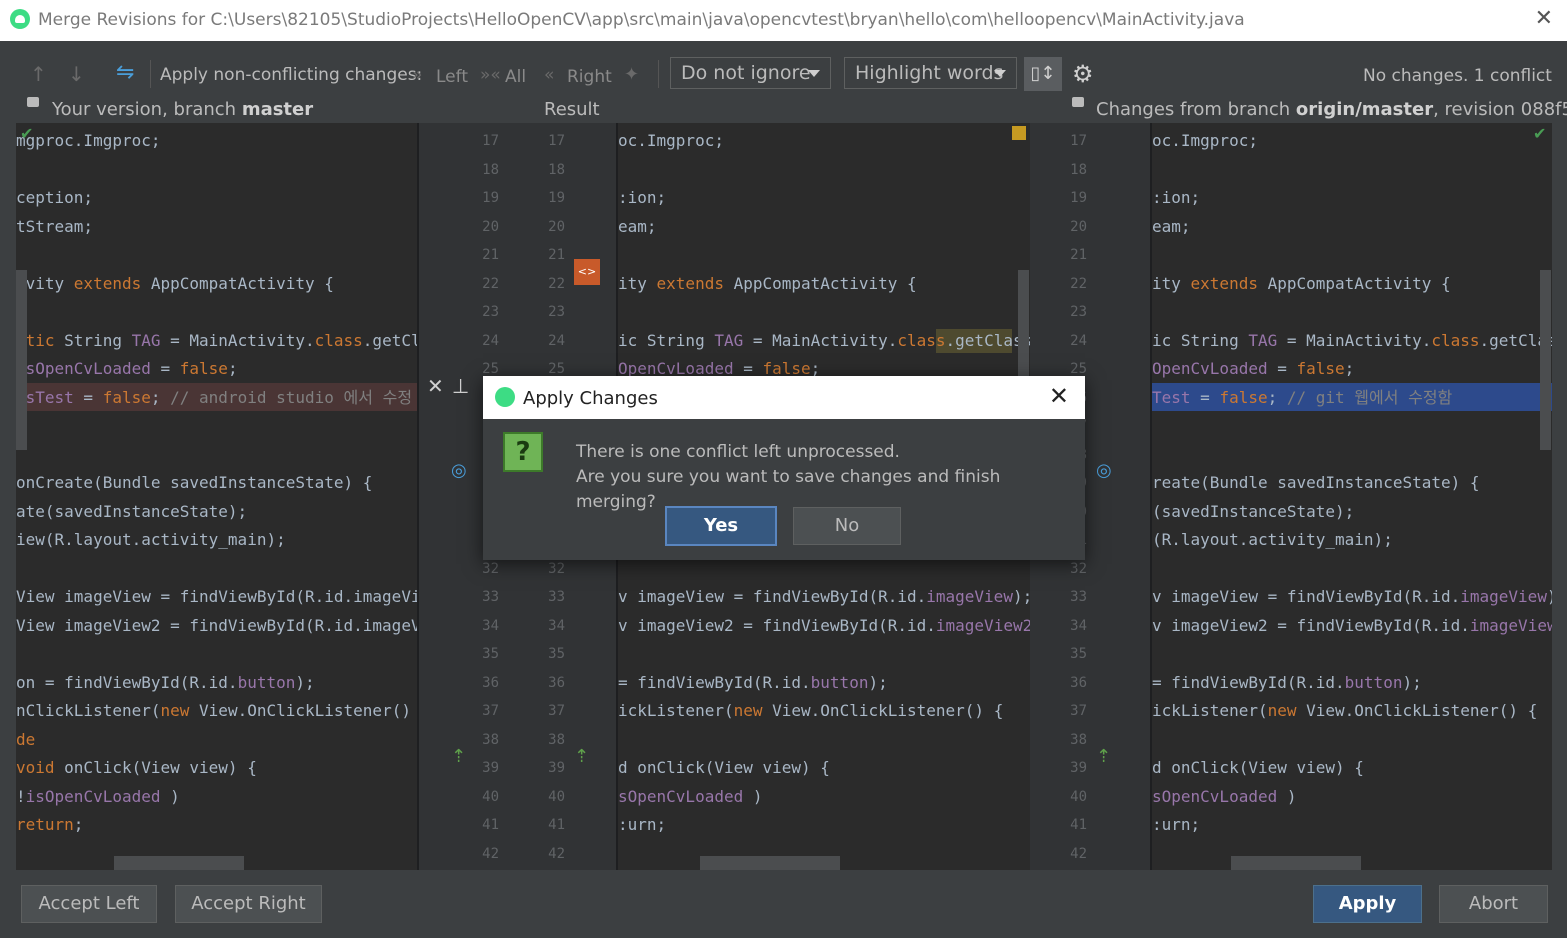  What do you see at coordinates (125, 72) in the screenshot?
I see `apply-all-icon: ⇋` at bounding box center [125, 72].